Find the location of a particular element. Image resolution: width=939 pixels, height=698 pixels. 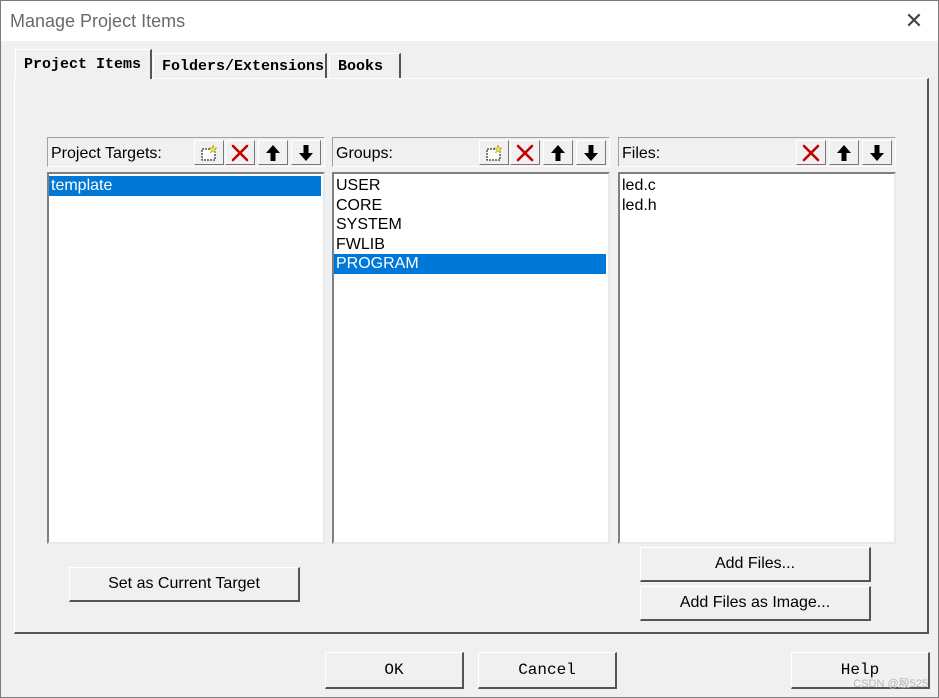

file-list-item-led-h: led.h is located at coordinates (757, 206).